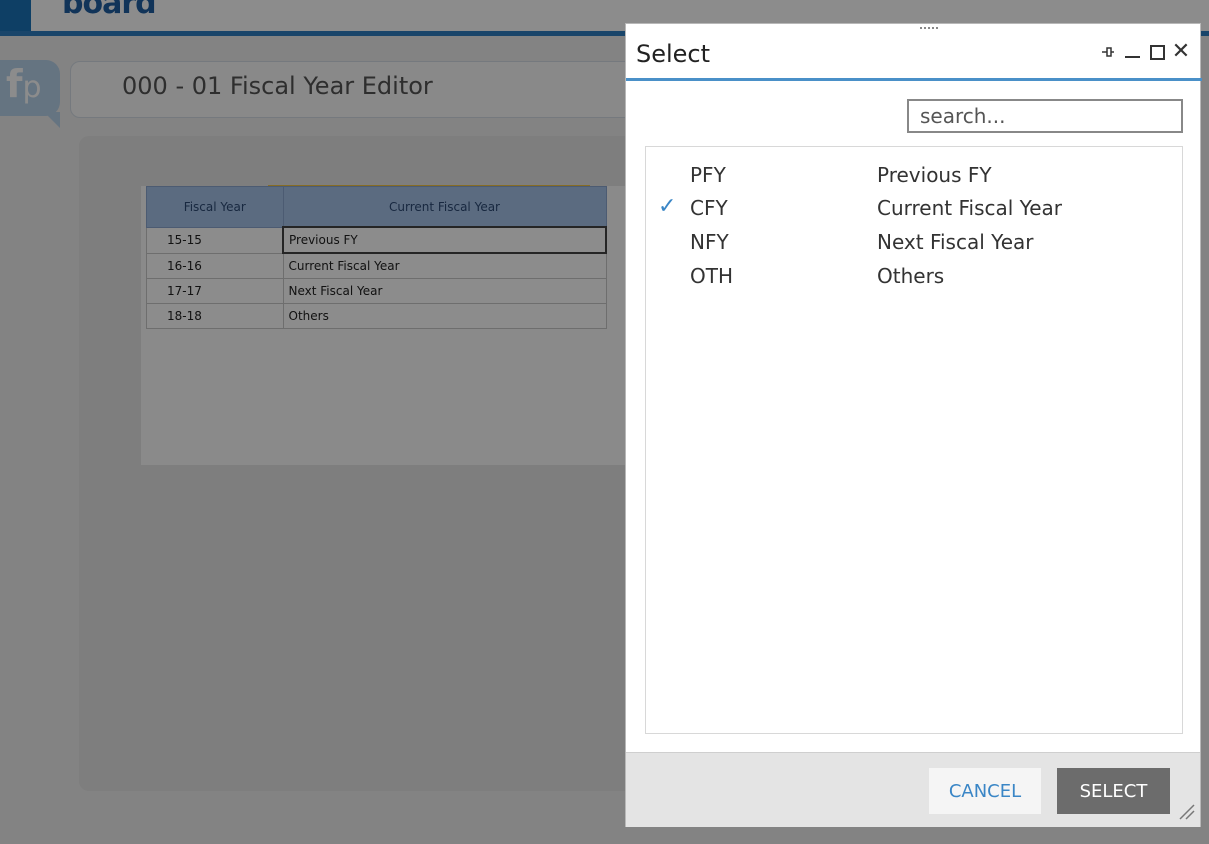 This screenshot has width=1209, height=844. What do you see at coordinates (955, 242) in the screenshot?
I see `item-description: Next Fiscal Year` at bounding box center [955, 242].